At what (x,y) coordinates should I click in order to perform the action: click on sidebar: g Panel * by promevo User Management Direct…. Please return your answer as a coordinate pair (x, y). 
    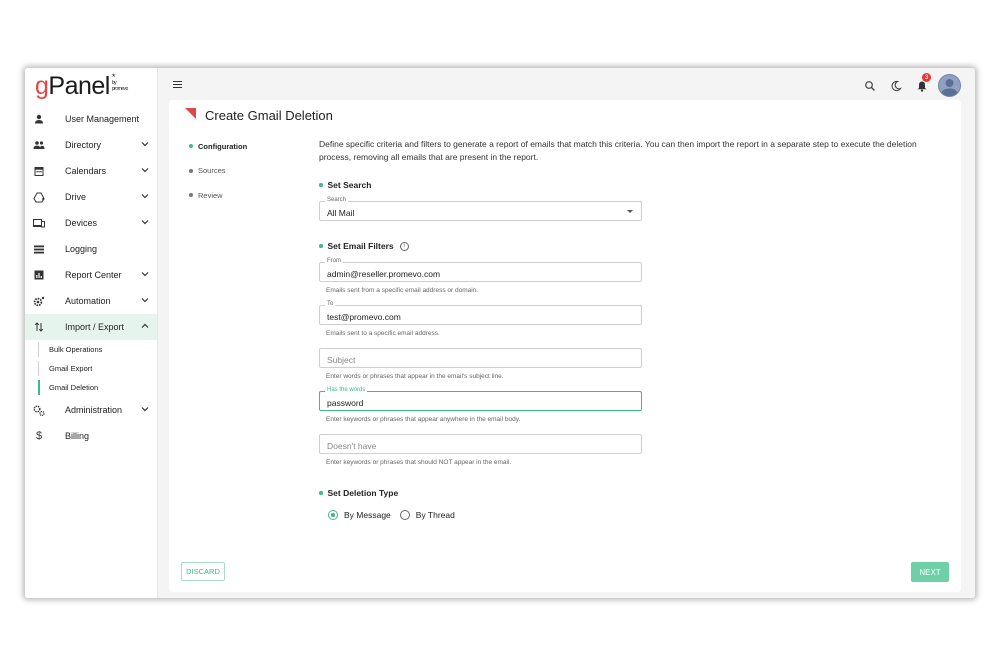
    Looking at the image, I should click on (91, 333).